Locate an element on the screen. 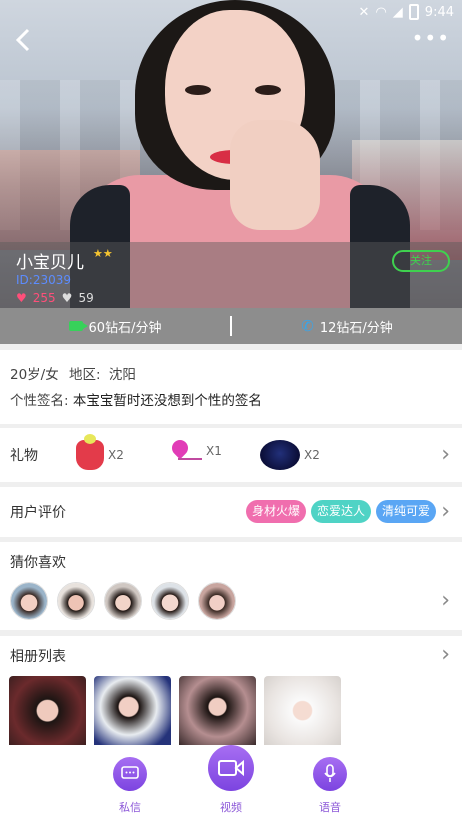 The image size is (462, 822). signal-icon: ◢ is located at coordinates (397, 12).